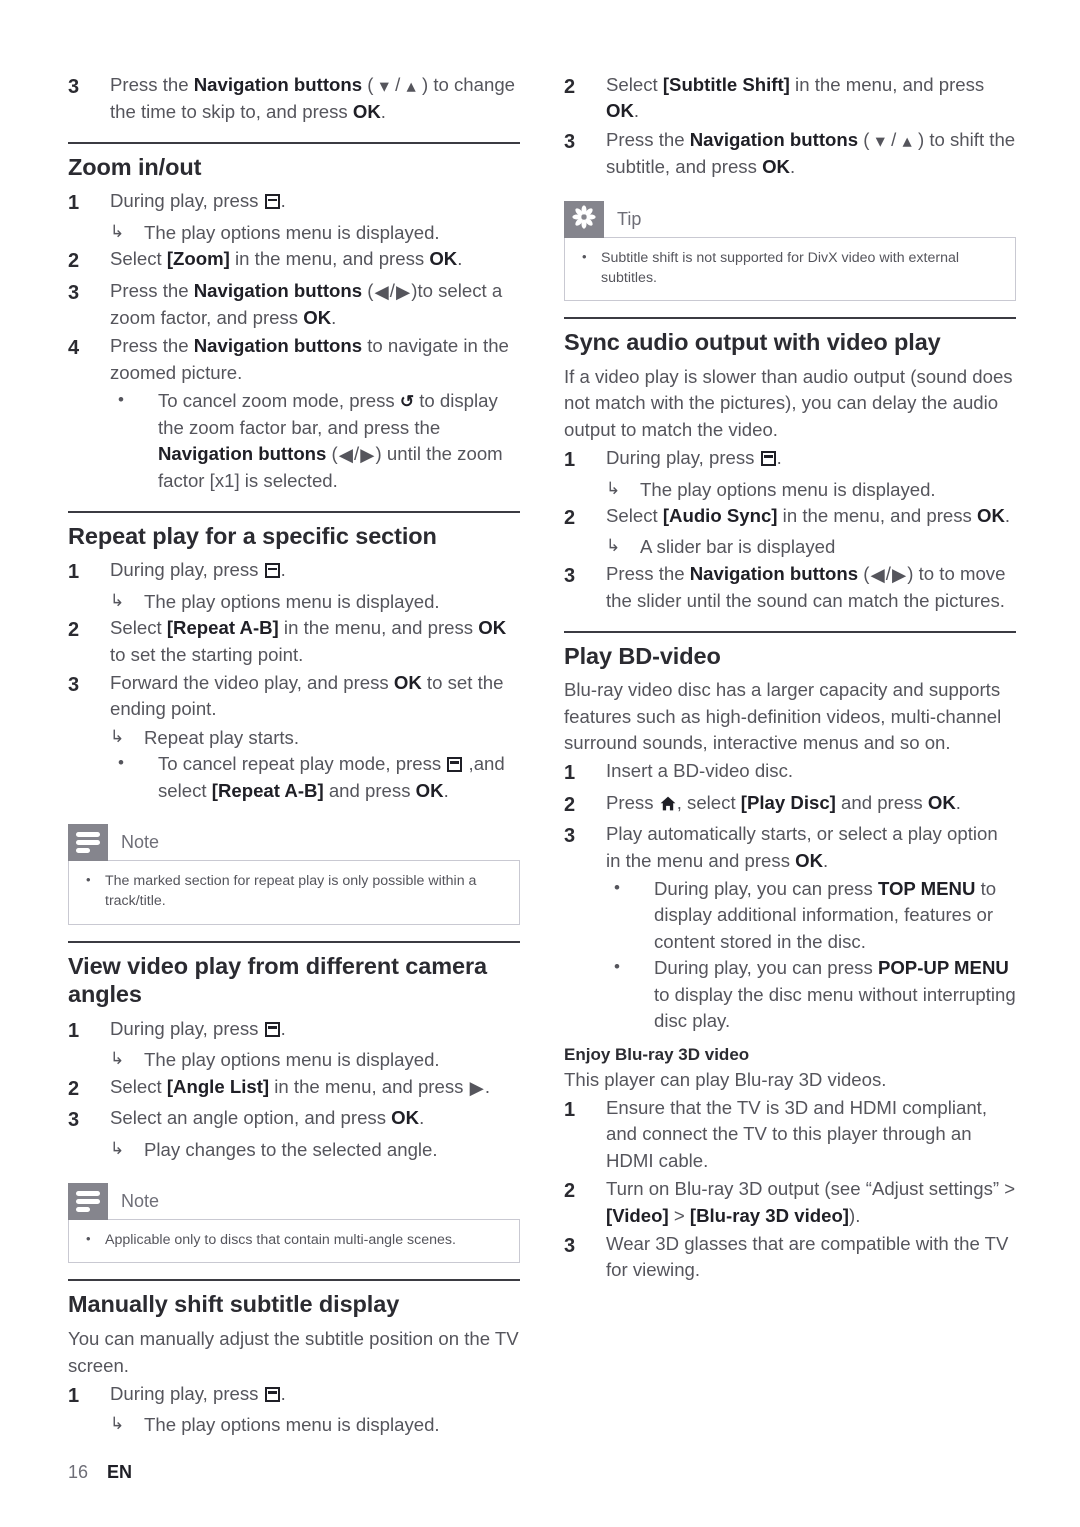 This screenshot has height=1527, width=1080. I want to click on section-divider, so click(790, 318).